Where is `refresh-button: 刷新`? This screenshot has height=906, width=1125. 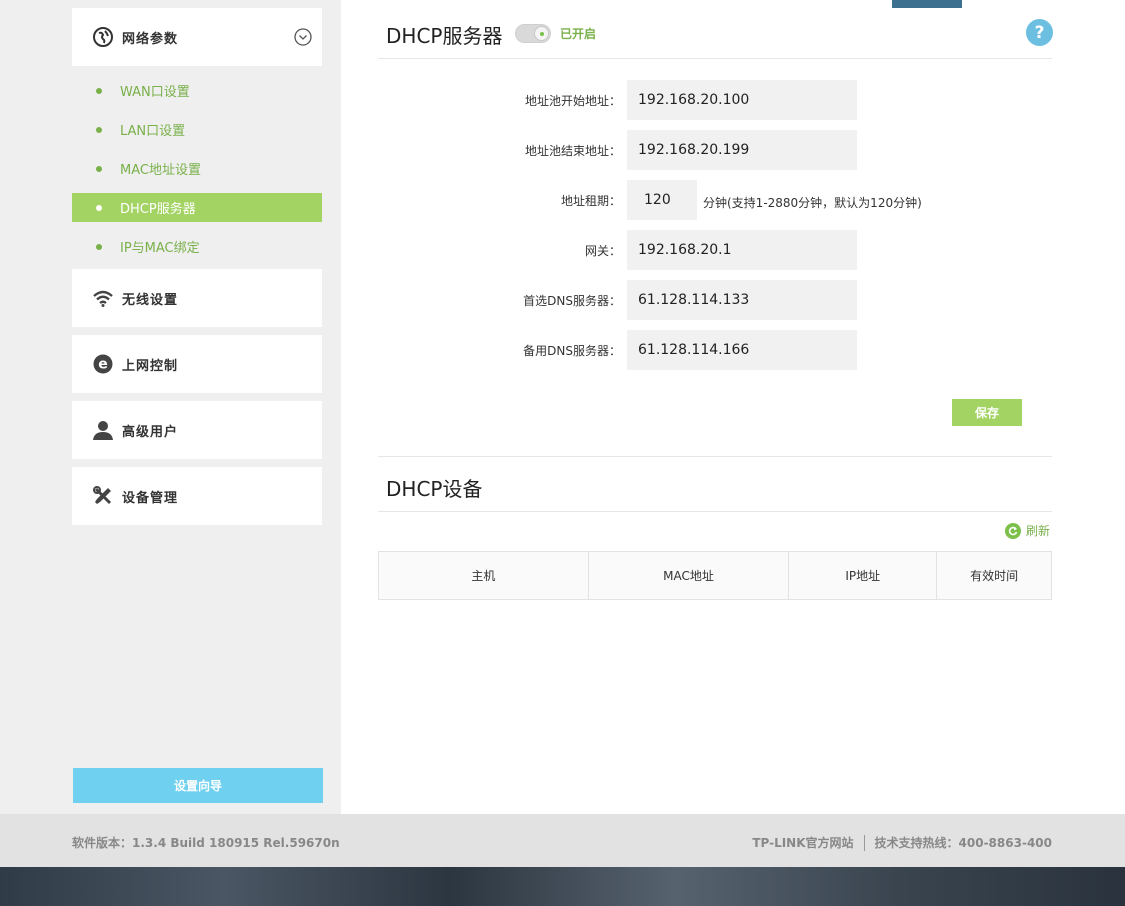
refresh-button: 刷新 is located at coordinates (1027, 530).